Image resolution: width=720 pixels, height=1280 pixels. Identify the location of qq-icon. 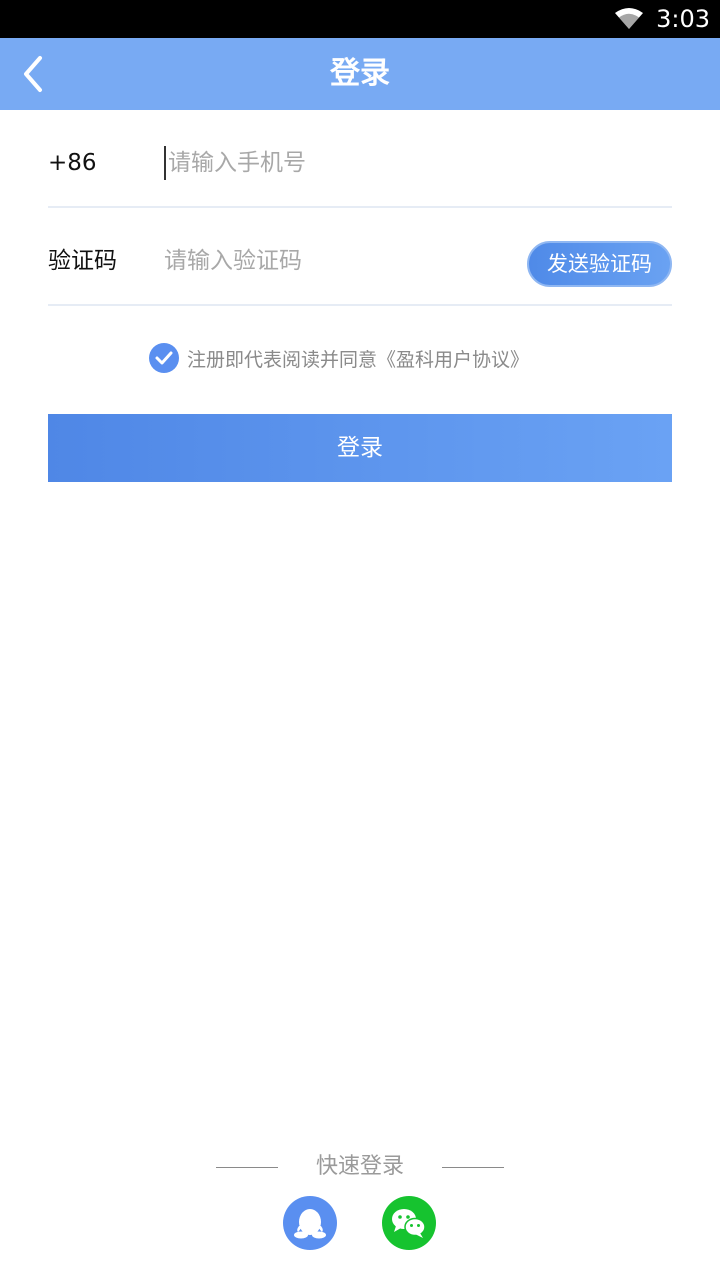
(310, 1224).